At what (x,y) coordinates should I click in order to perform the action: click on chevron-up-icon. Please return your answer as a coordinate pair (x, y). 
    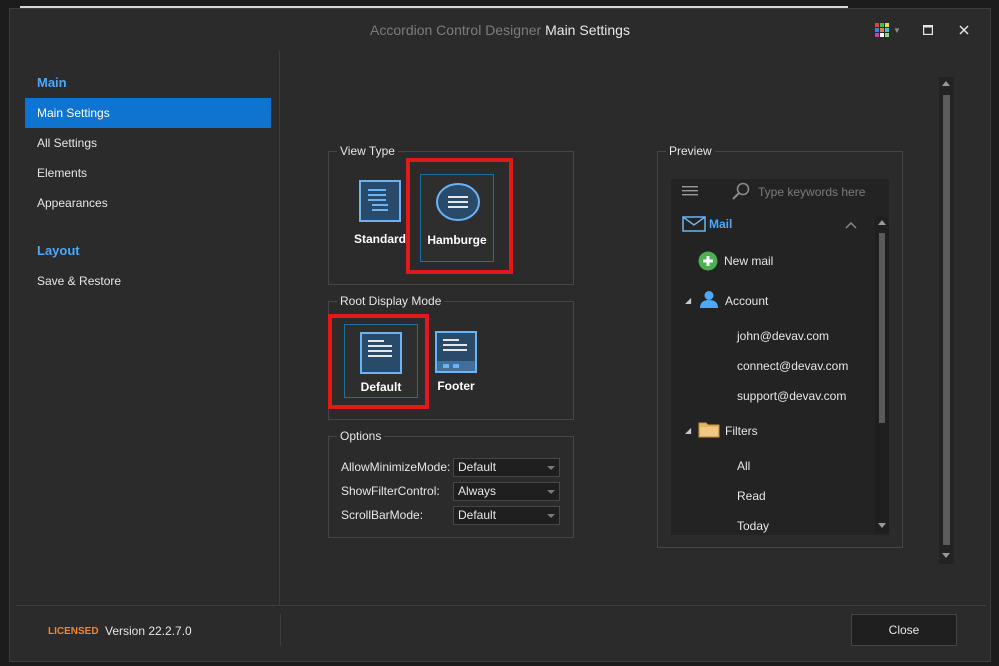
    Looking at the image, I should click on (851, 225).